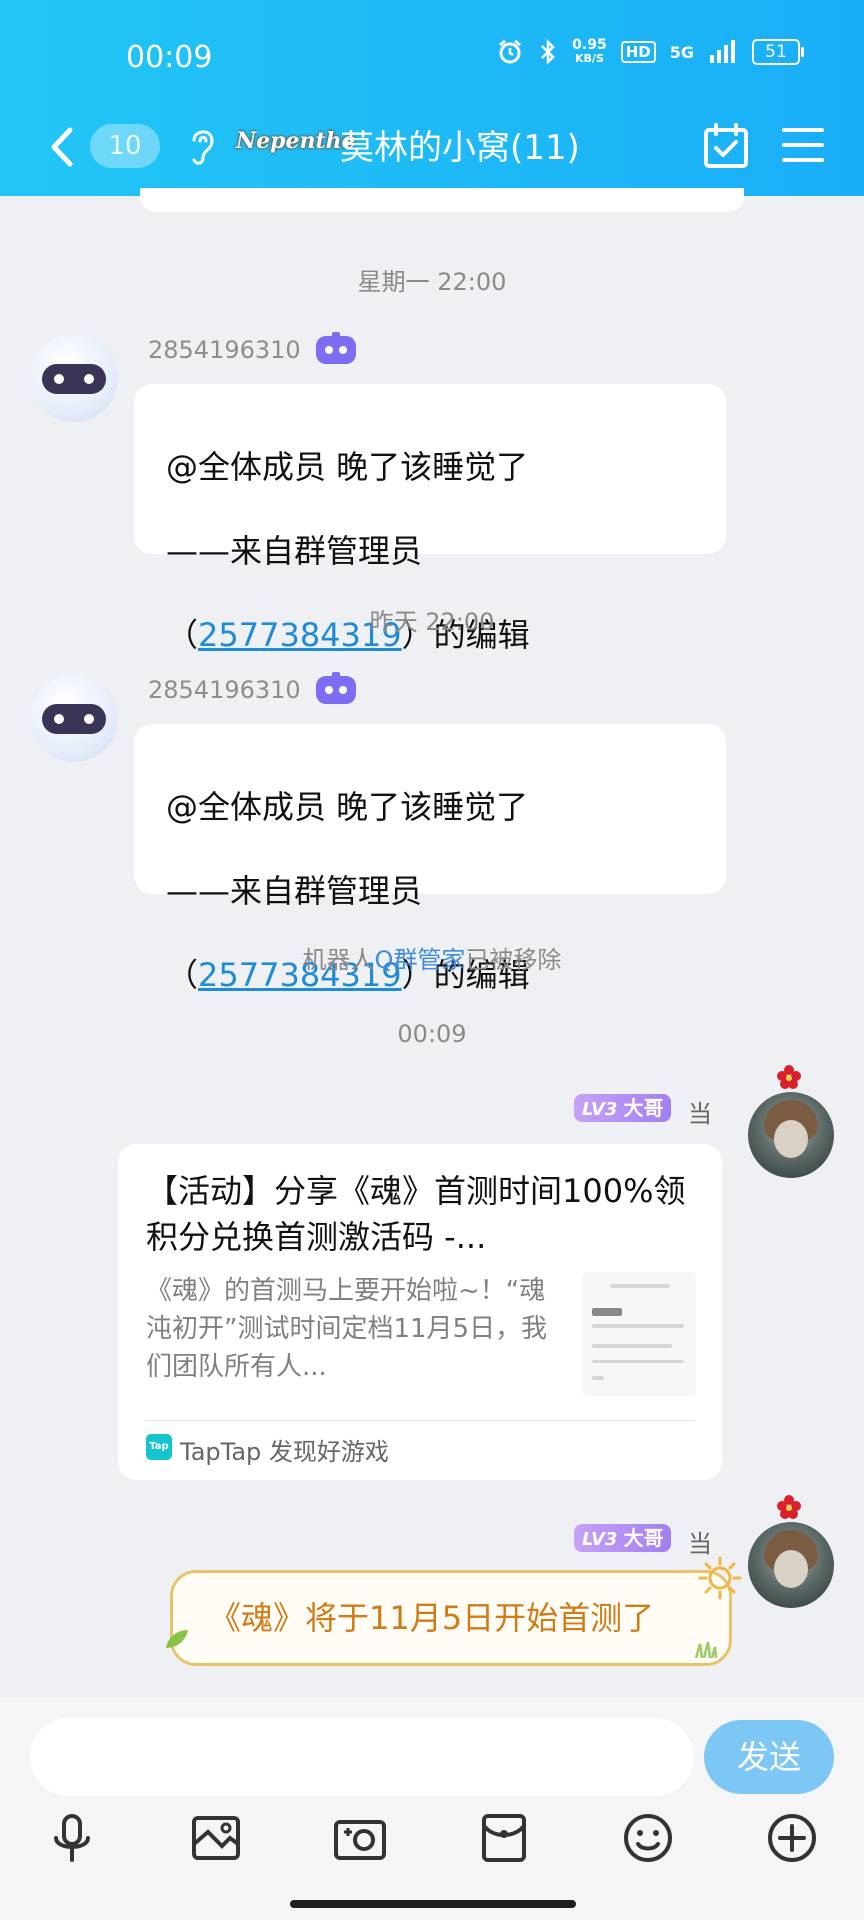 This screenshot has width=864, height=1920. Describe the element at coordinates (792, 1838) in the screenshot. I see `plus-circle-icon` at that location.